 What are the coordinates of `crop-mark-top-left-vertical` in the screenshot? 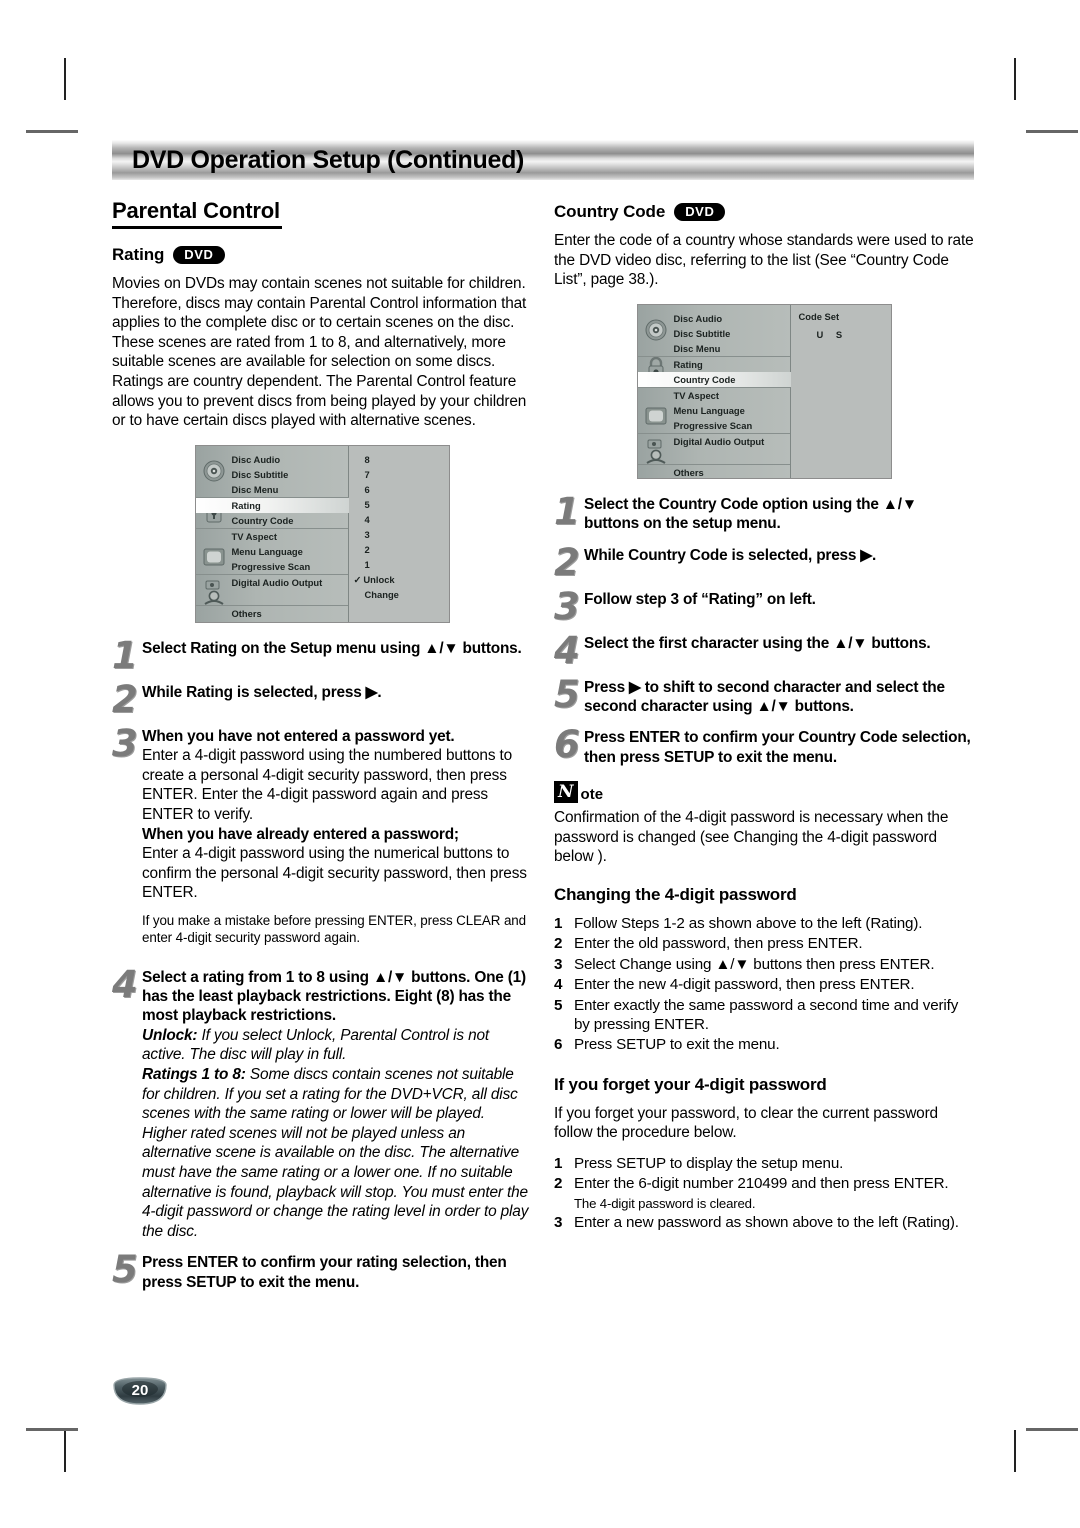 It's located at (65, 79).